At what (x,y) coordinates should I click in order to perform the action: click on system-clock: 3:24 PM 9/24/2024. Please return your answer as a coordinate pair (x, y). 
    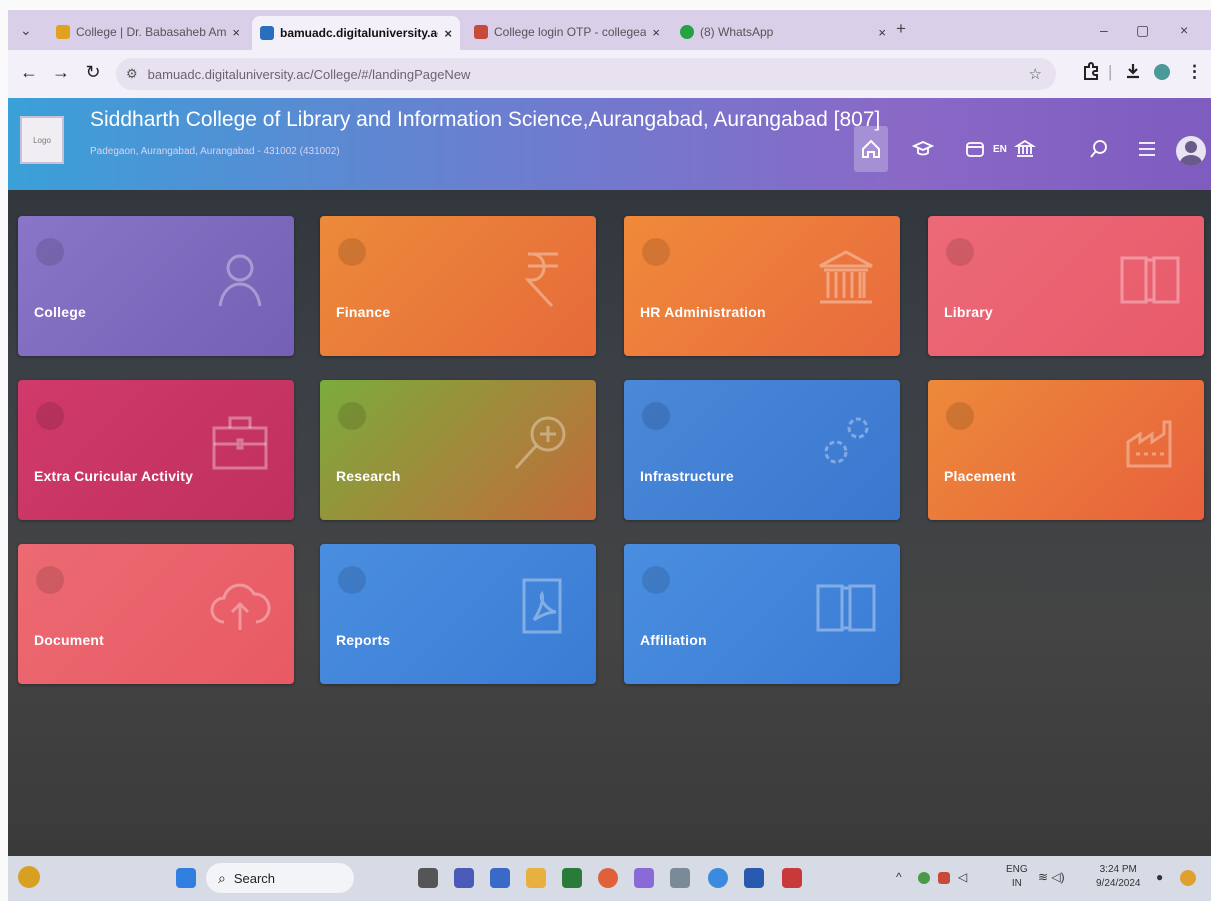
    Looking at the image, I should click on (1118, 877).